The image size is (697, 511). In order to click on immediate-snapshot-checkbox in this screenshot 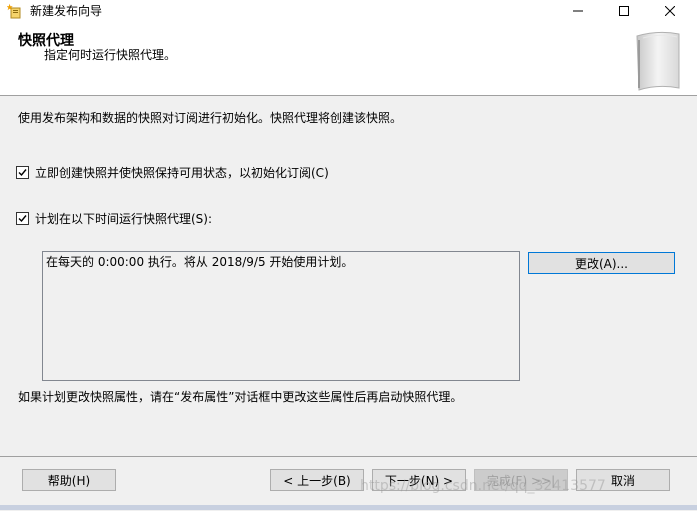, I will do `click(22, 172)`.